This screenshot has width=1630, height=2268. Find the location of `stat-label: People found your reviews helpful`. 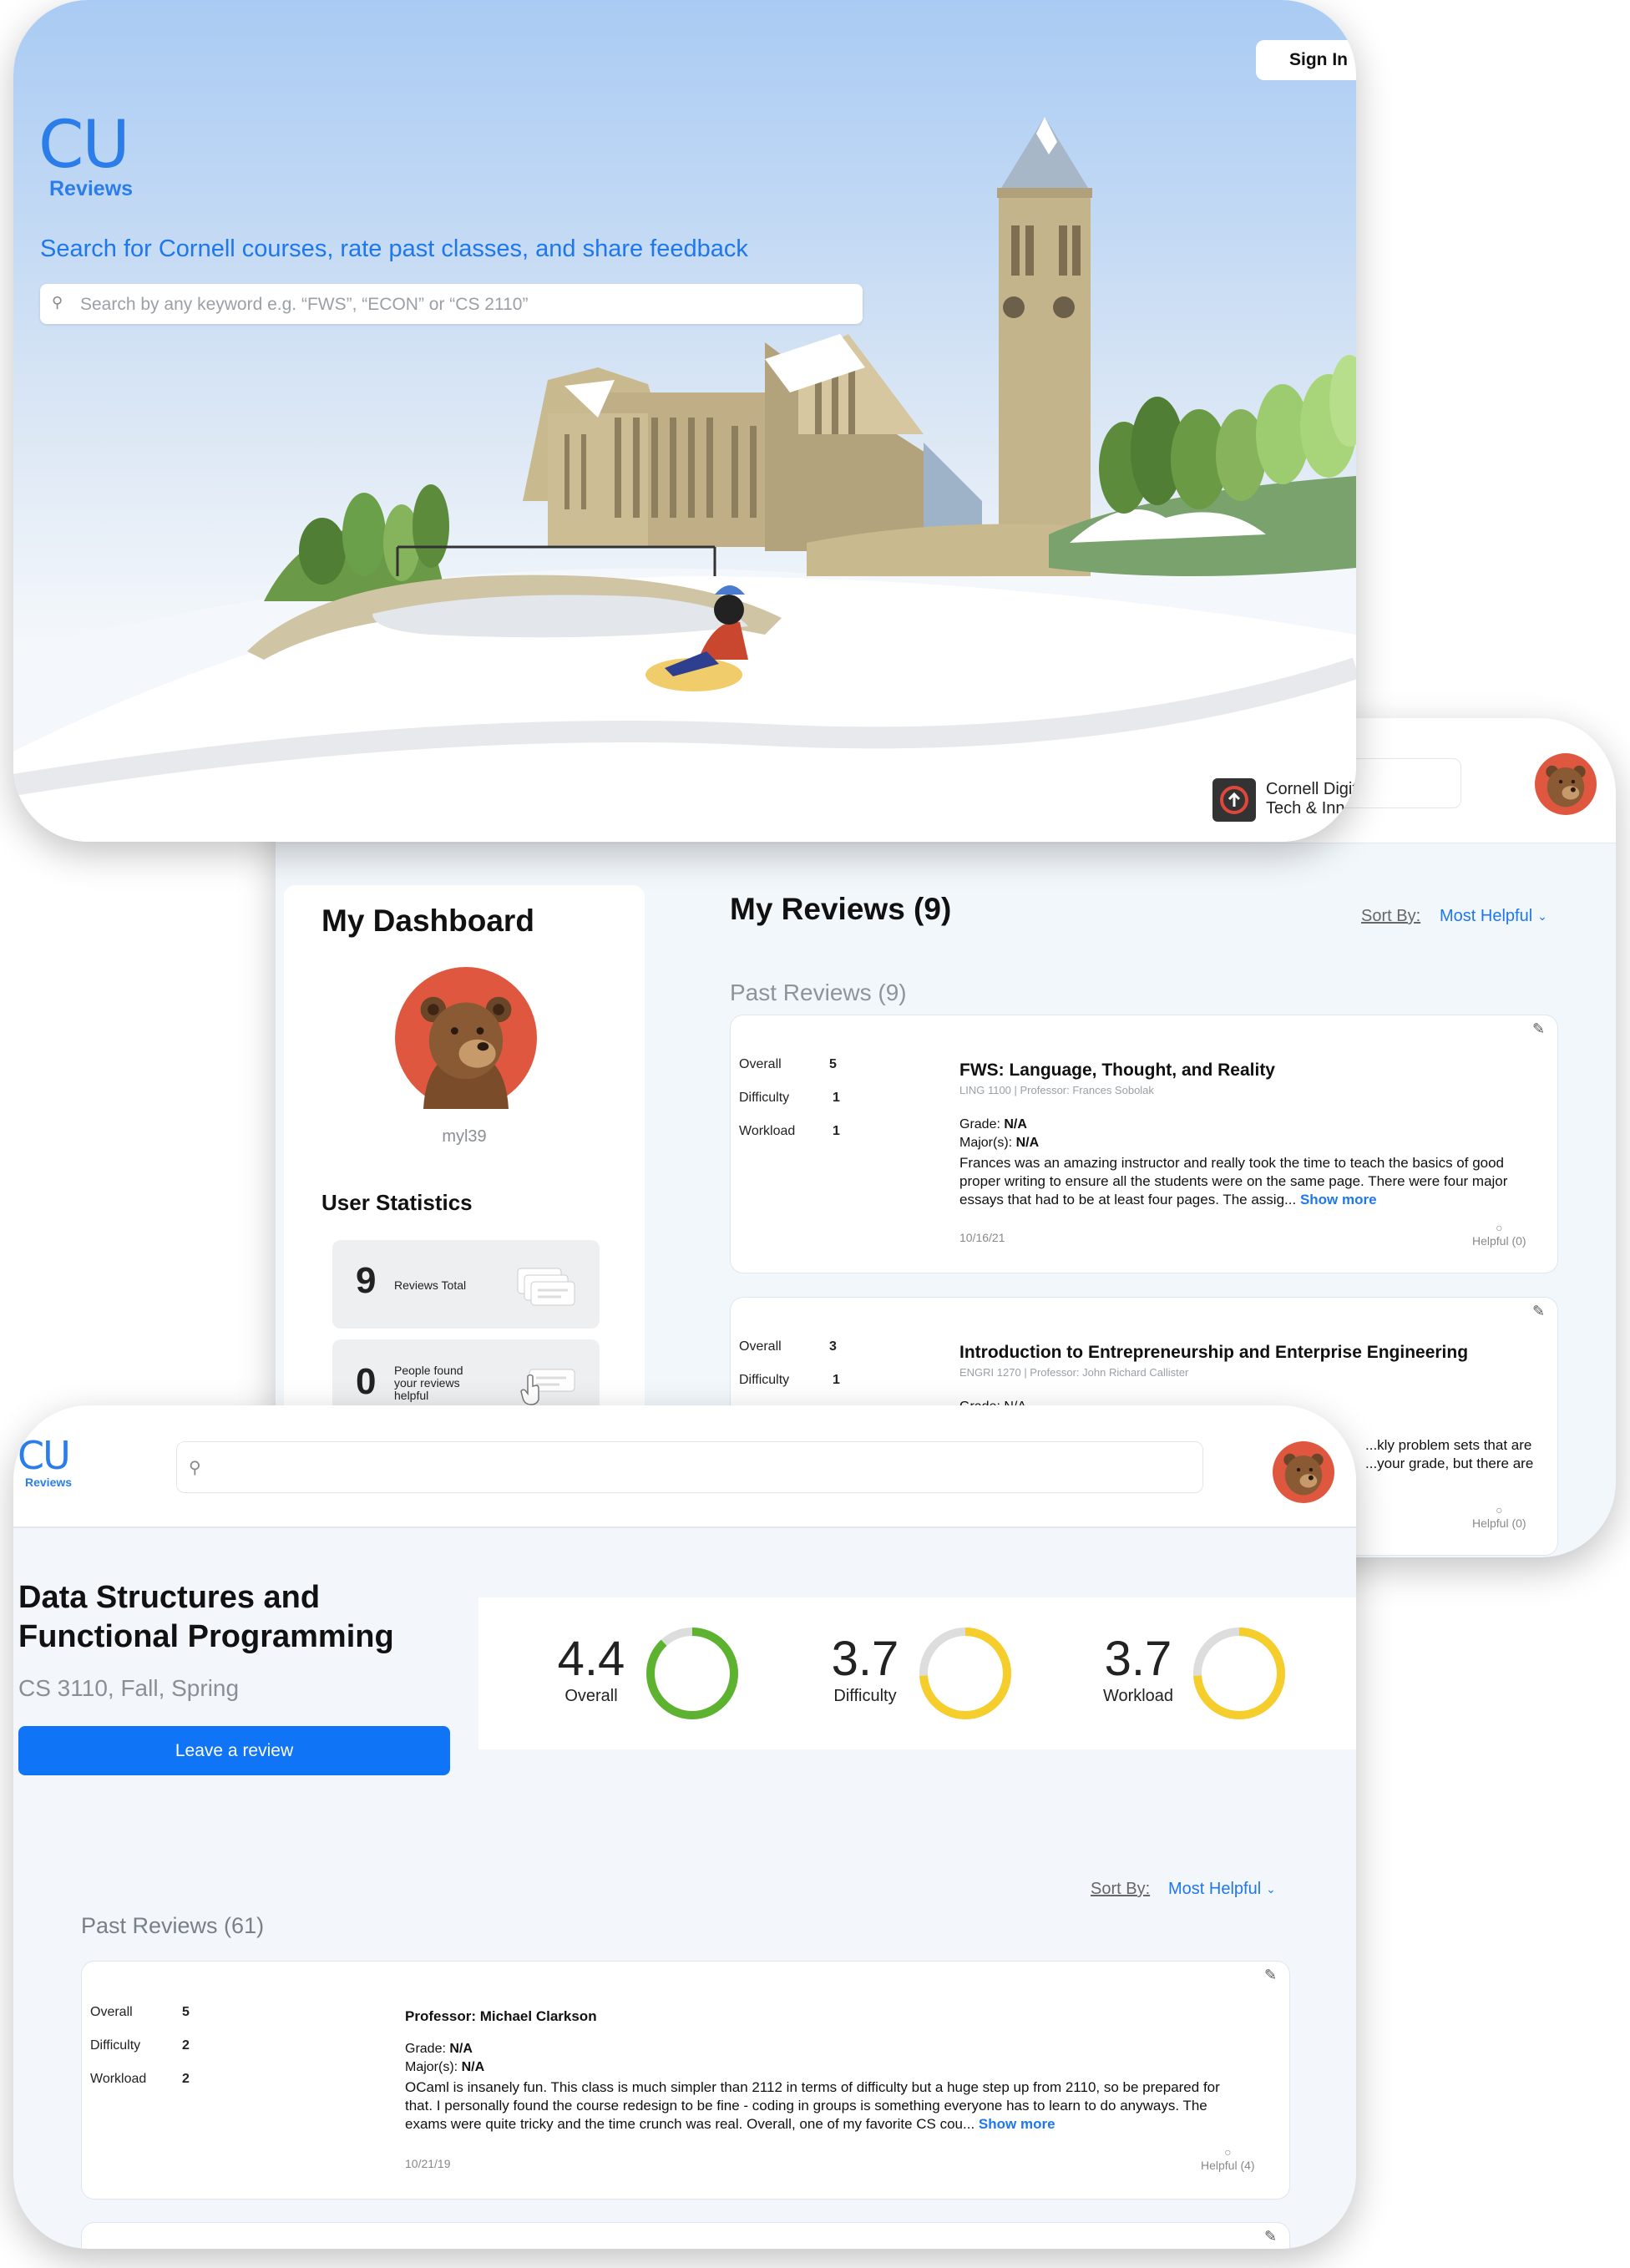

stat-label: People found your reviews helpful is located at coordinates (428, 1383).